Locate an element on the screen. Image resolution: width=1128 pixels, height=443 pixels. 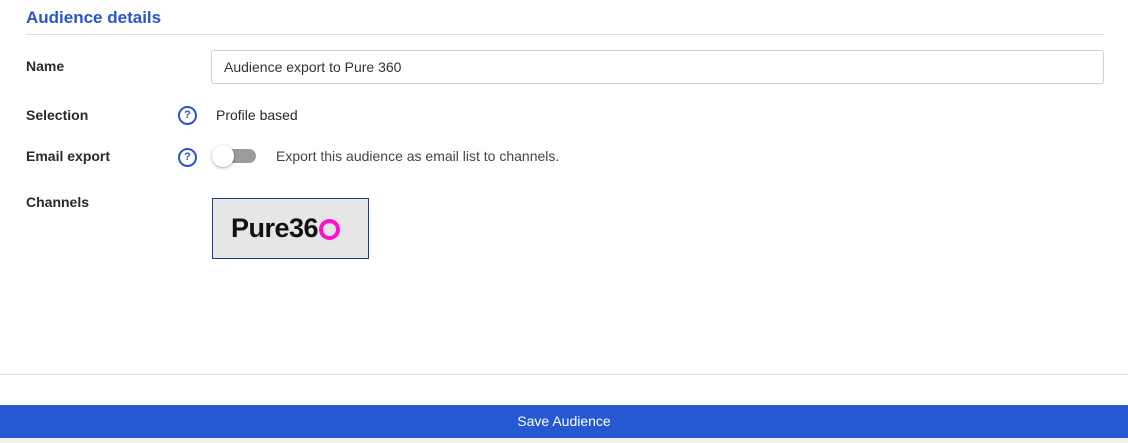
channels-label: Channels is located at coordinates (58, 202).